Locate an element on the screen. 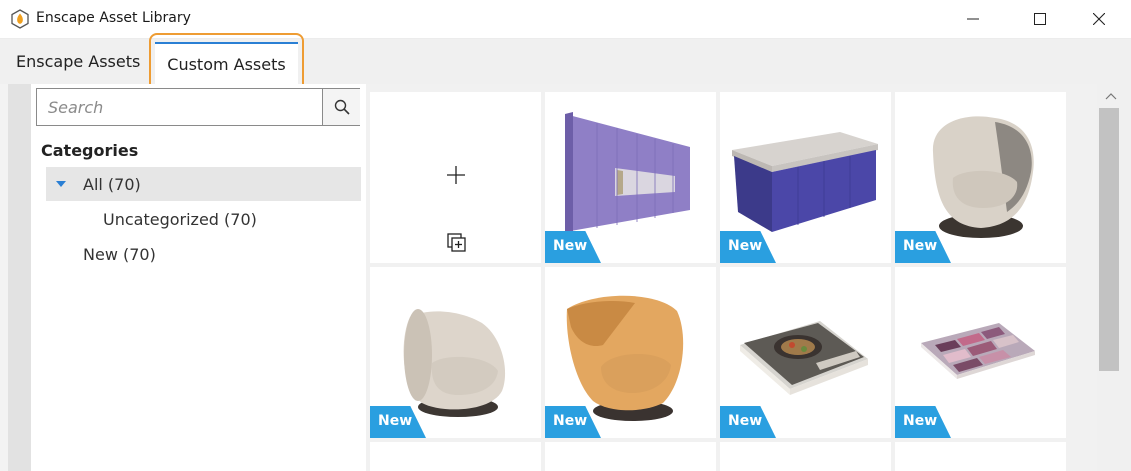 The height and width of the screenshot is (471, 1131). minimize-icon is located at coordinates (973, 19).